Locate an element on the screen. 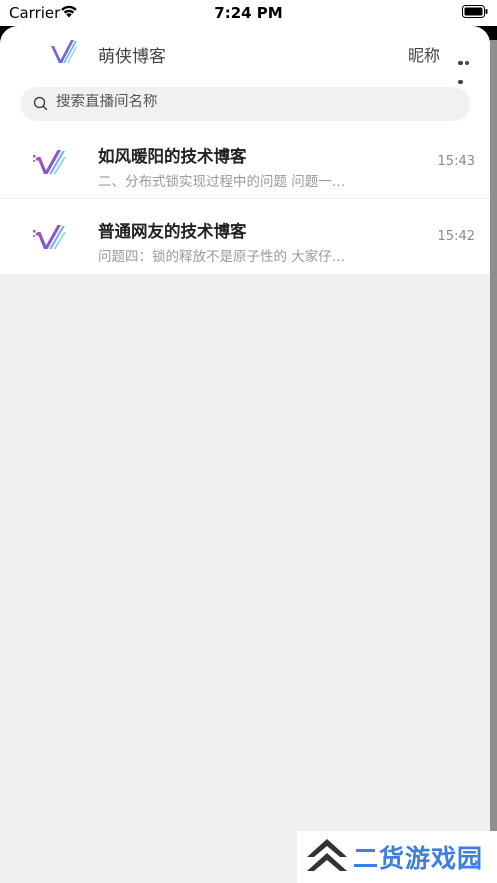 The image size is (497, 883). room-time: 15:42 is located at coordinates (456, 236).